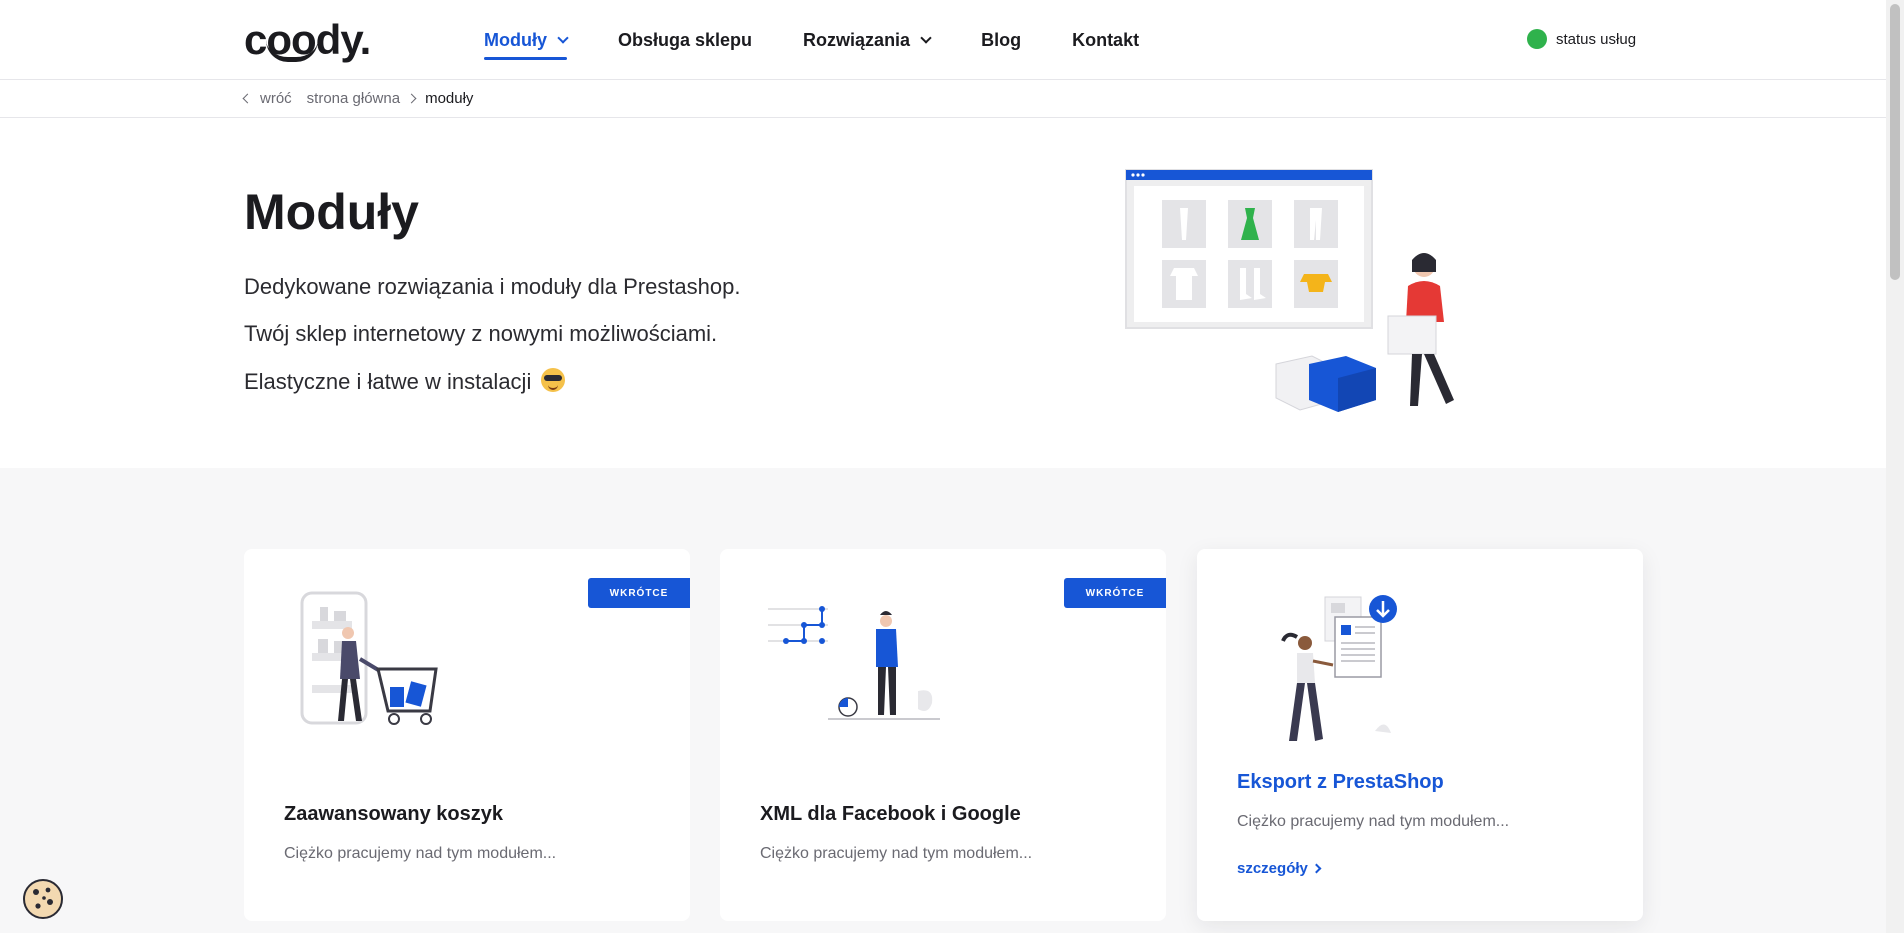  What do you see at coordinates (1895, 466) in the screenshot?
I see `page-scrollbar` at bounding box center [1895, 466].